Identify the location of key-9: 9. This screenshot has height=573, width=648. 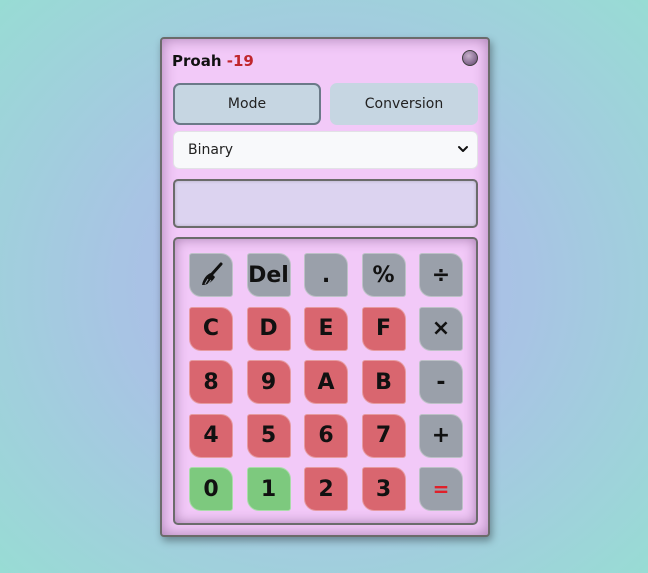
(268, 382).